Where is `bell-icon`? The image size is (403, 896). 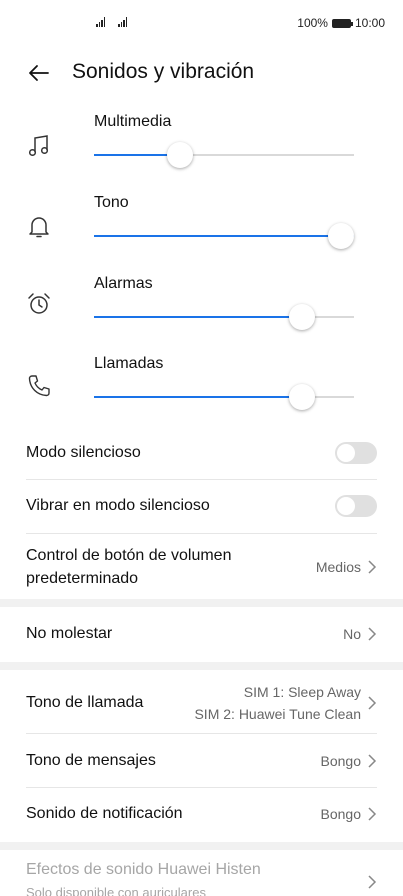
bell-icon is located at coordinates (39, 227).